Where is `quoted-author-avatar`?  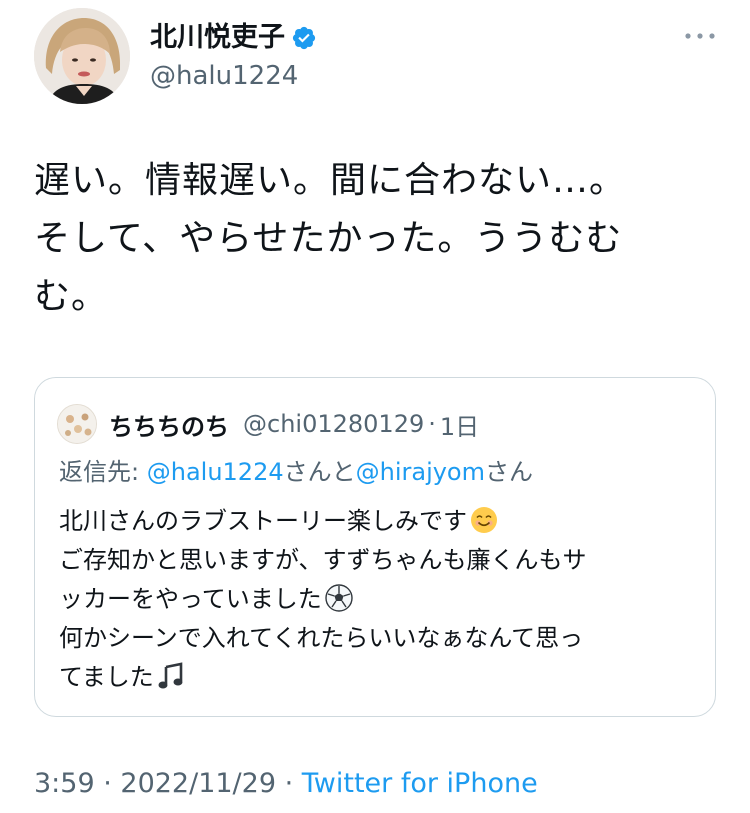
quoted-author-avatar is located at coordinates (77, 424).